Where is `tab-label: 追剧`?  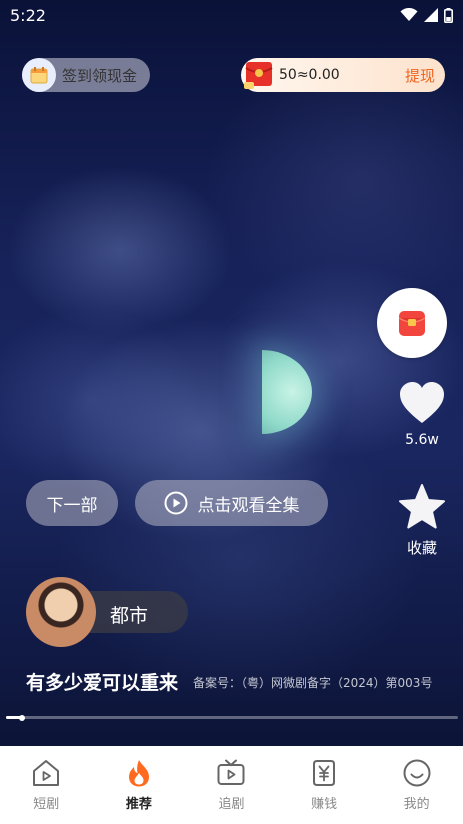 tab-label: 追剧 is located at coordinates (231, 804).